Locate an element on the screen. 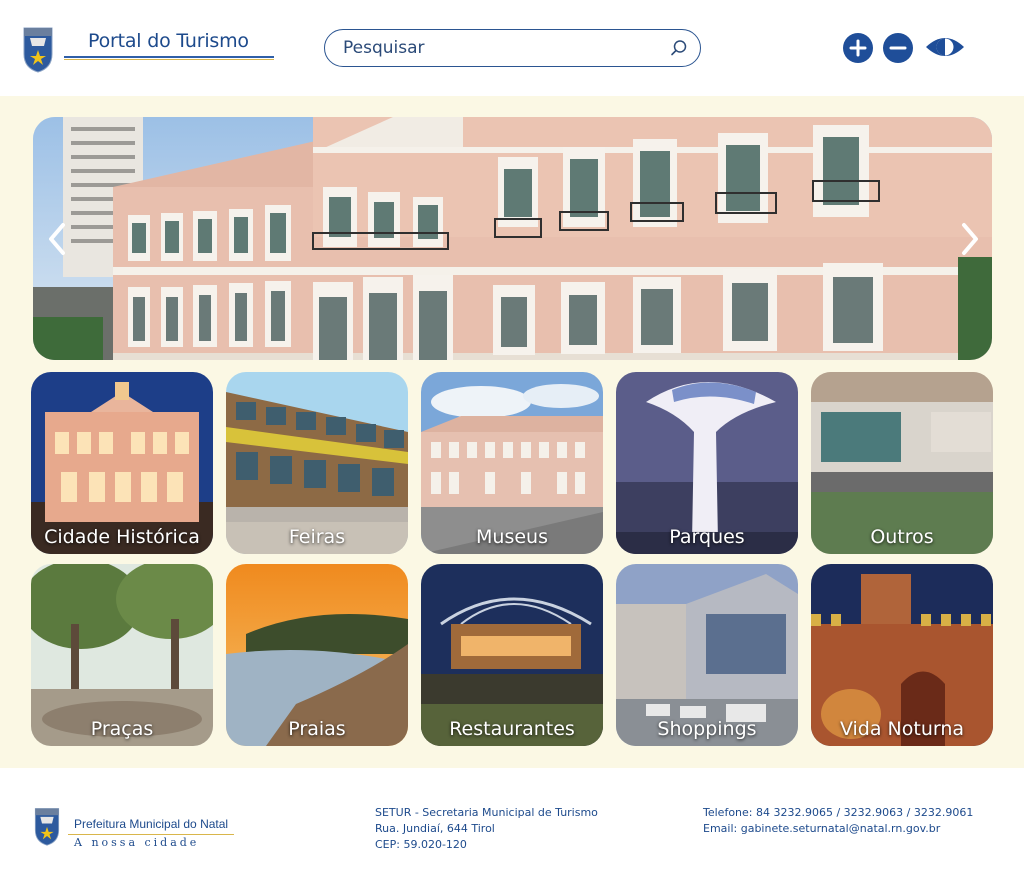  category-label: Cidade Histórica is located at coordinates (122, 537).